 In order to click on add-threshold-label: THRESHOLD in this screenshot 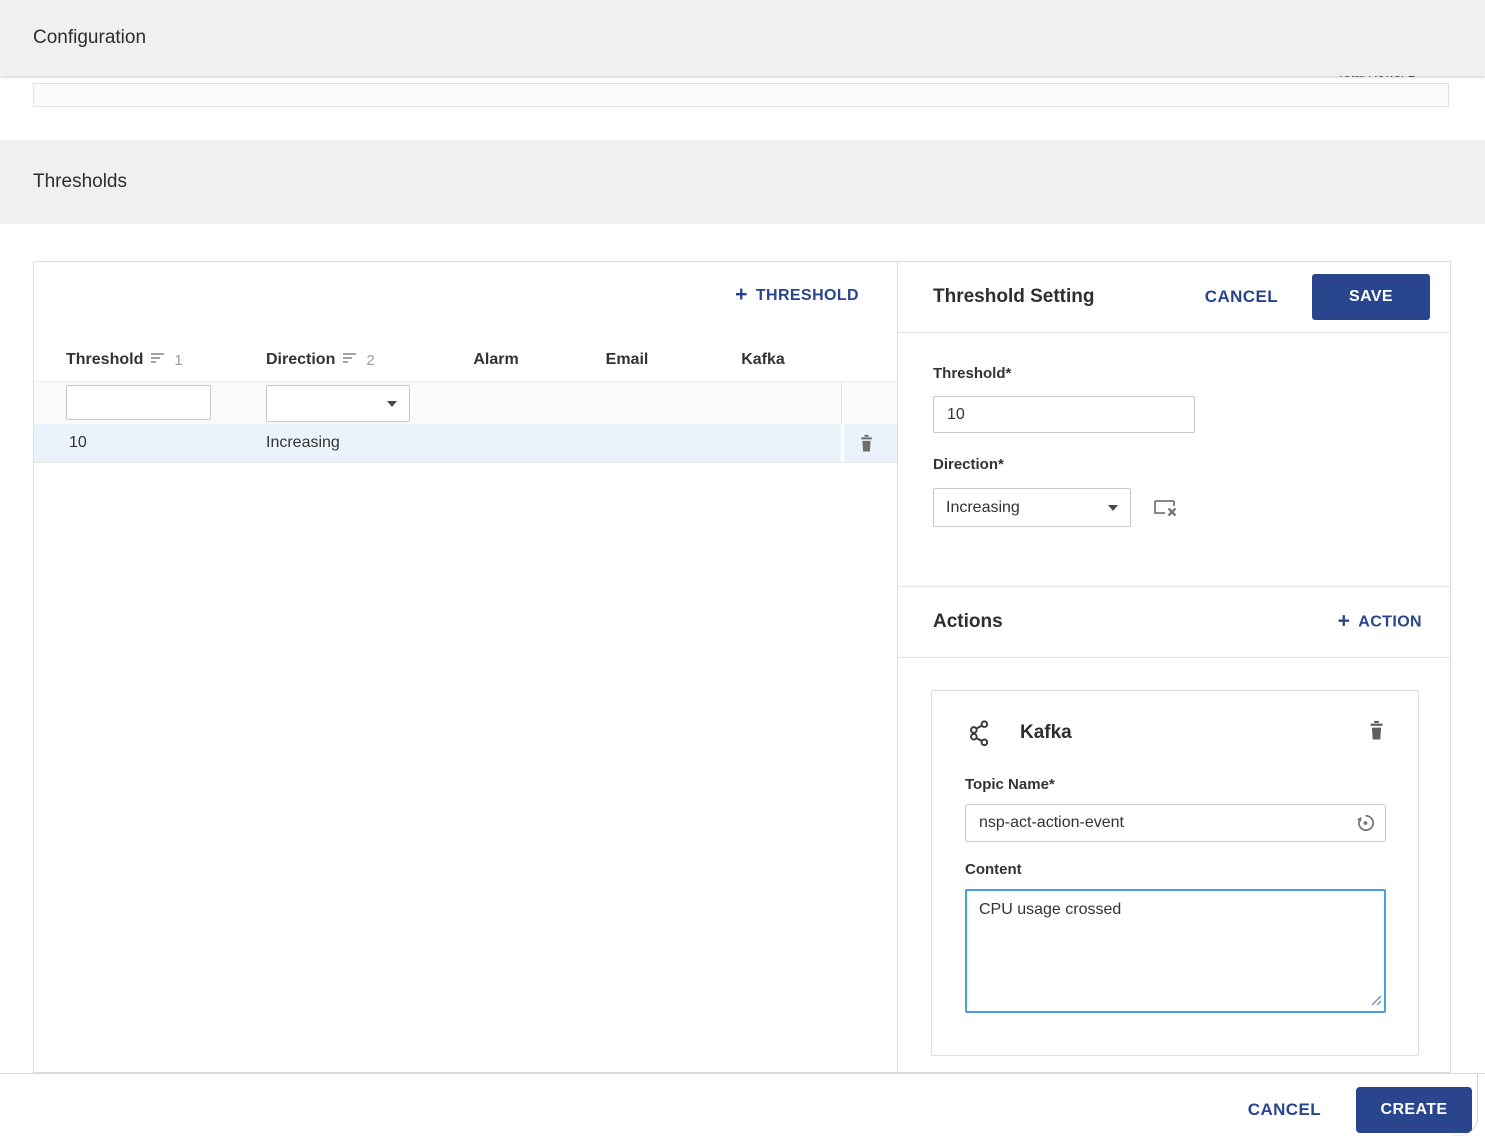, I will do `click(807, 295)`.